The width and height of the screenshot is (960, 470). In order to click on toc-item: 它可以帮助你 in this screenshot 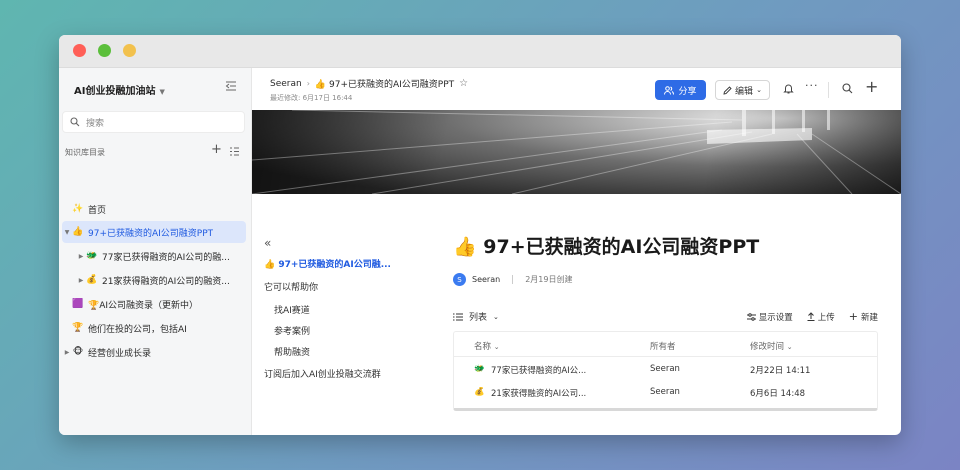, I will do `click(291, 286)`.